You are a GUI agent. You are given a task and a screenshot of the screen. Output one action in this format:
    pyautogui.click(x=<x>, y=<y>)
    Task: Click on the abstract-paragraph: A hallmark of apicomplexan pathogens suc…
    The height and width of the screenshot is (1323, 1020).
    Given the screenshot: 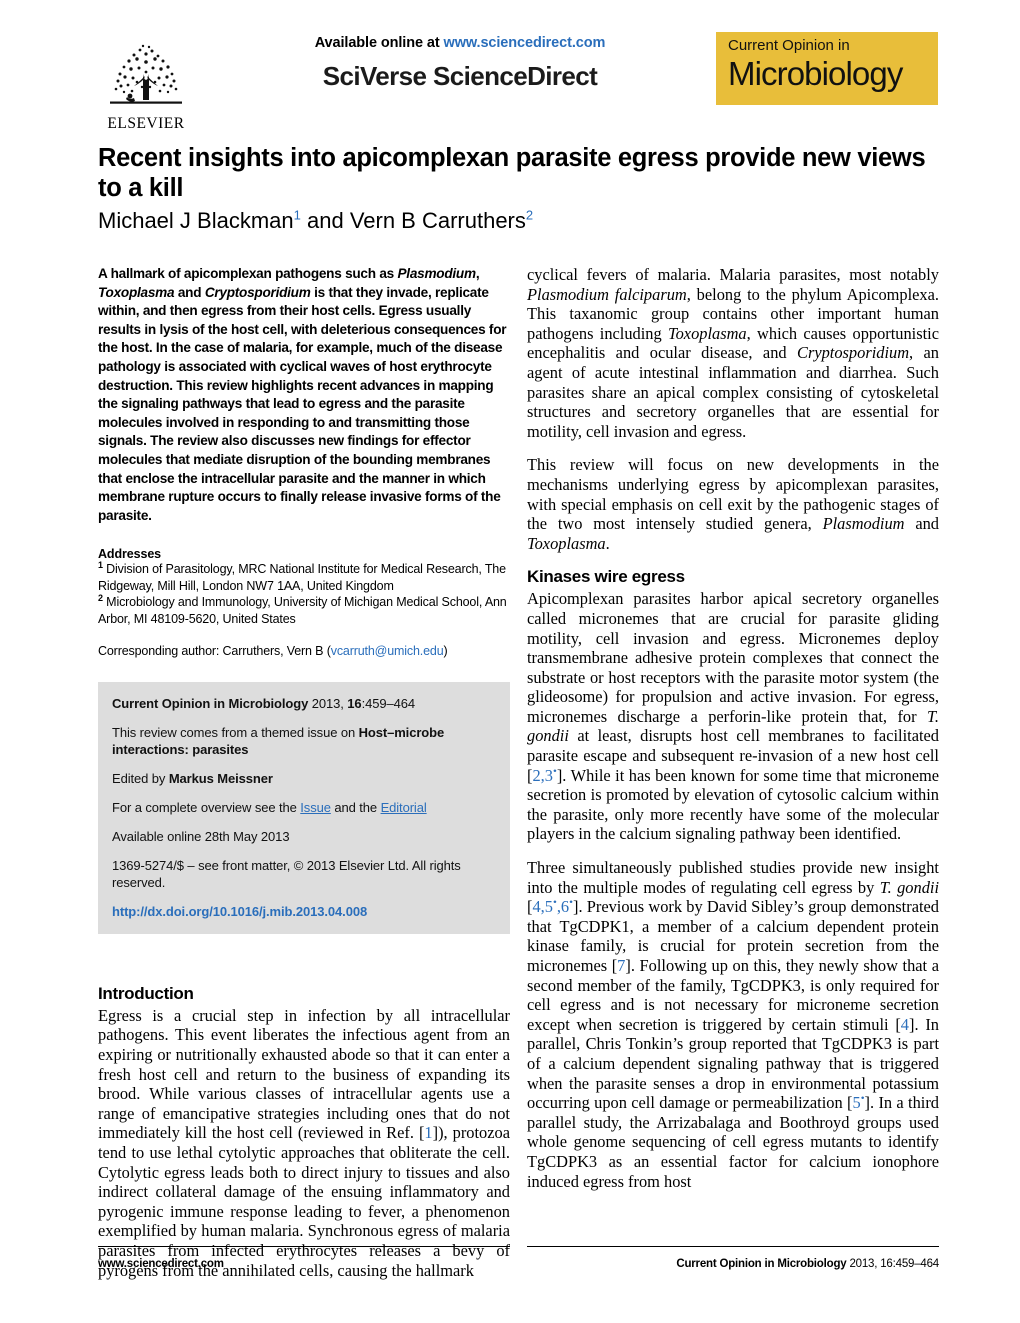 What is the action you would take?
    pyautogui.click(x=304, y=395)
    